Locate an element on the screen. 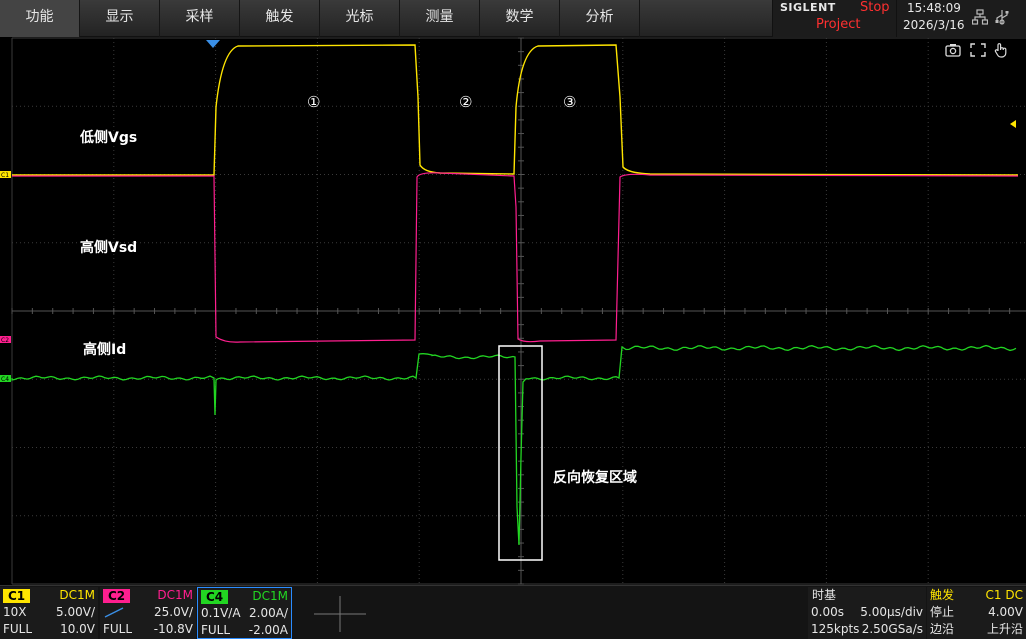 Image resolution: width=1026 pixels, height=639 pixels. ch2-scale: 25.0V/ is located at coordinates (173, 612).